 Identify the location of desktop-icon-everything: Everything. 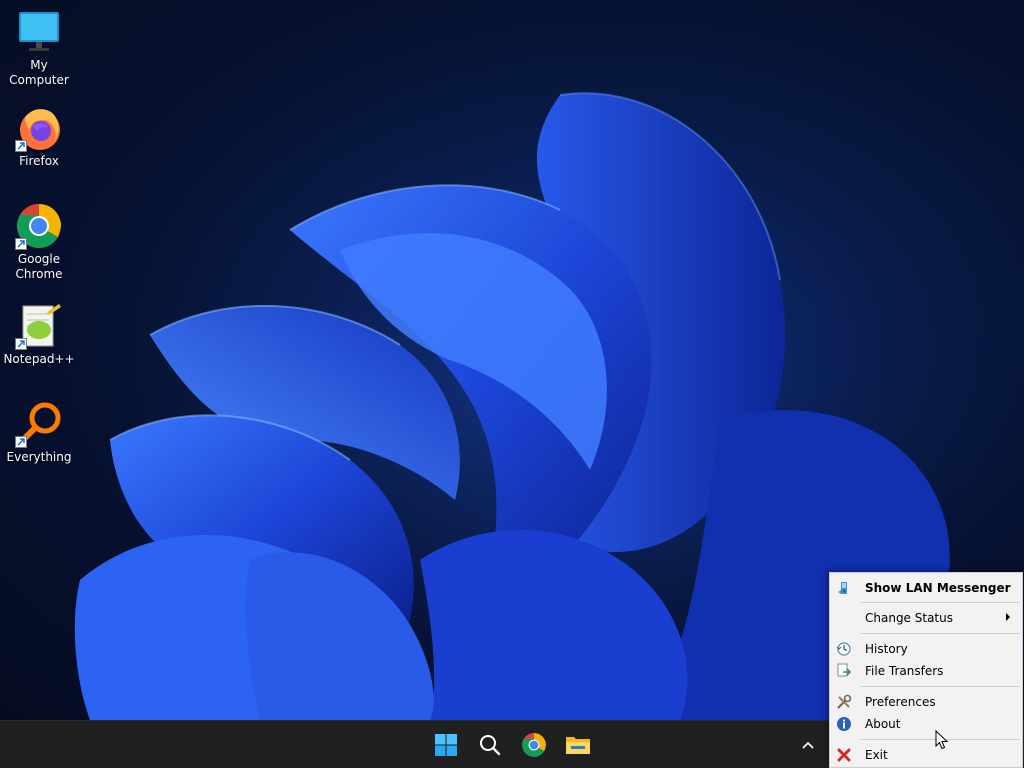
(39, 432).